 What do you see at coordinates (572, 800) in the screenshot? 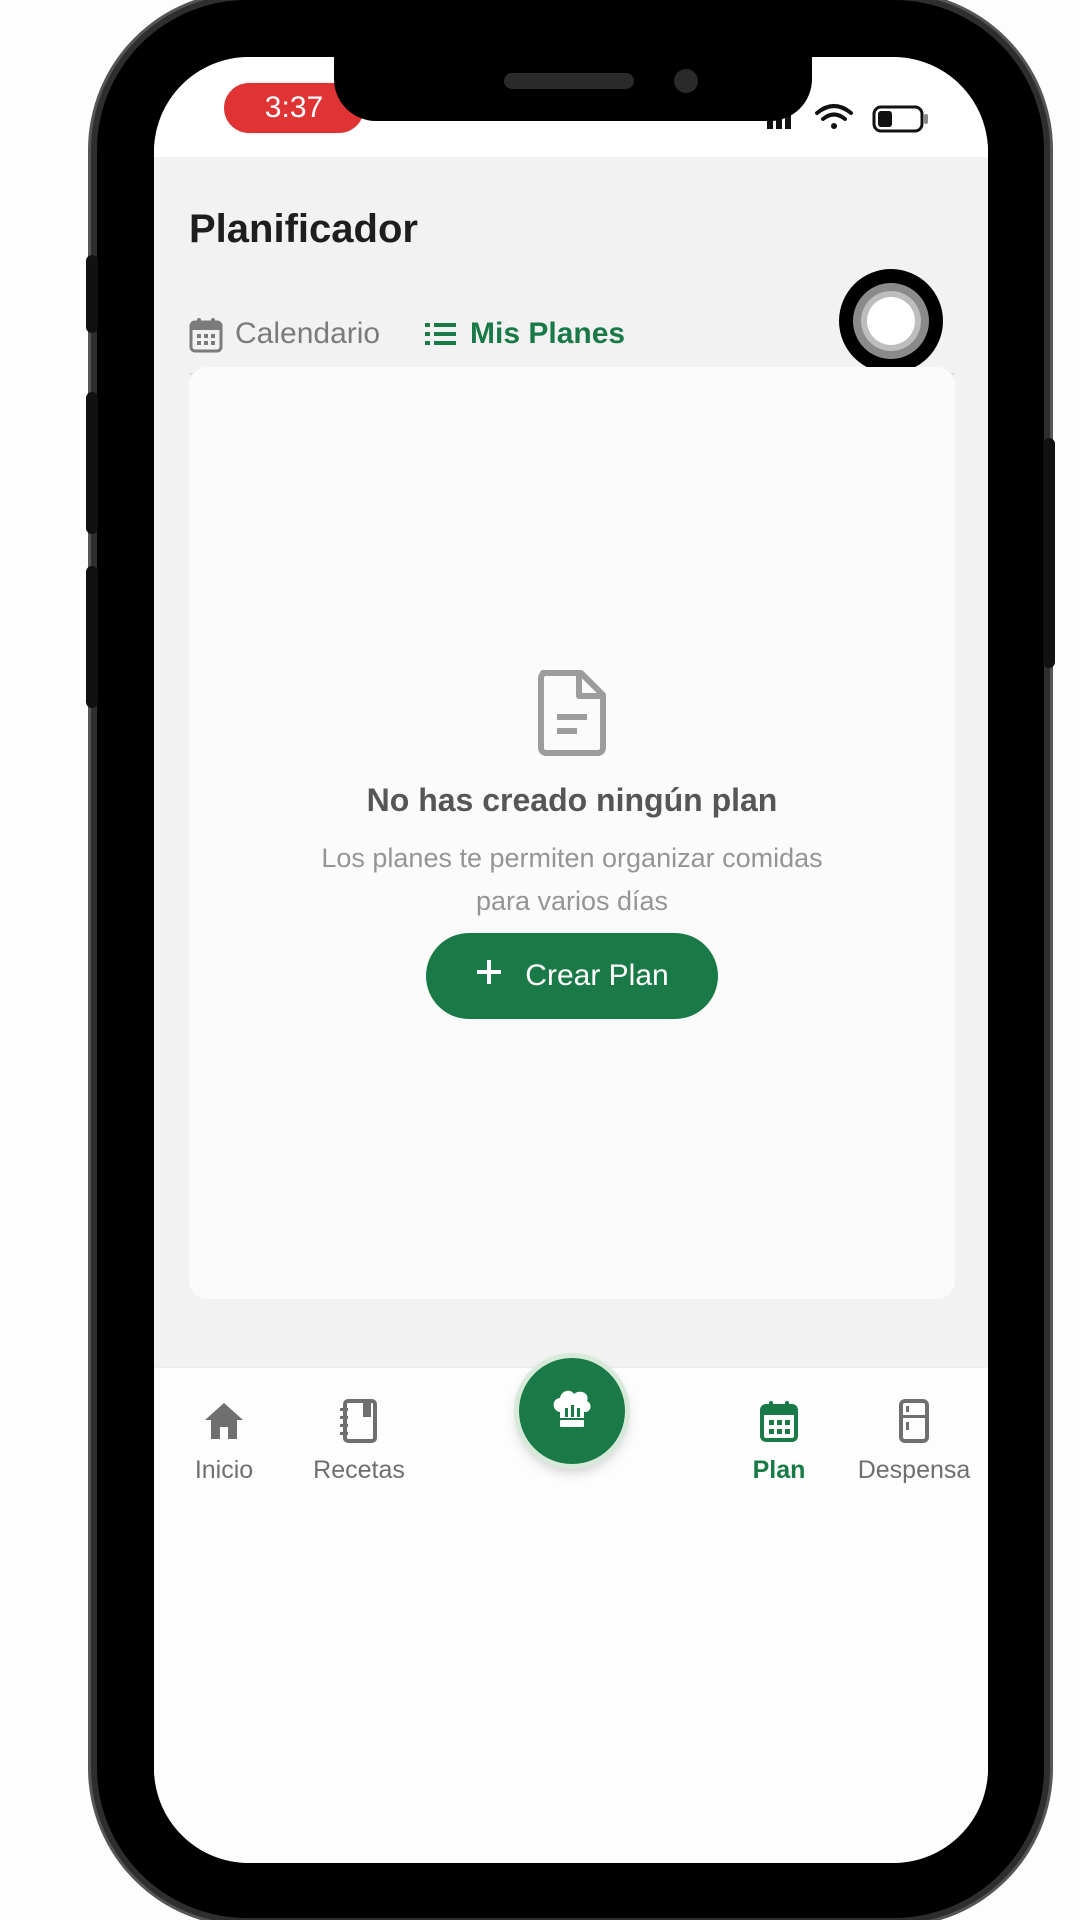
I see `empty-state-title: No has creado ningún plan` at bounding box center [572, 800].